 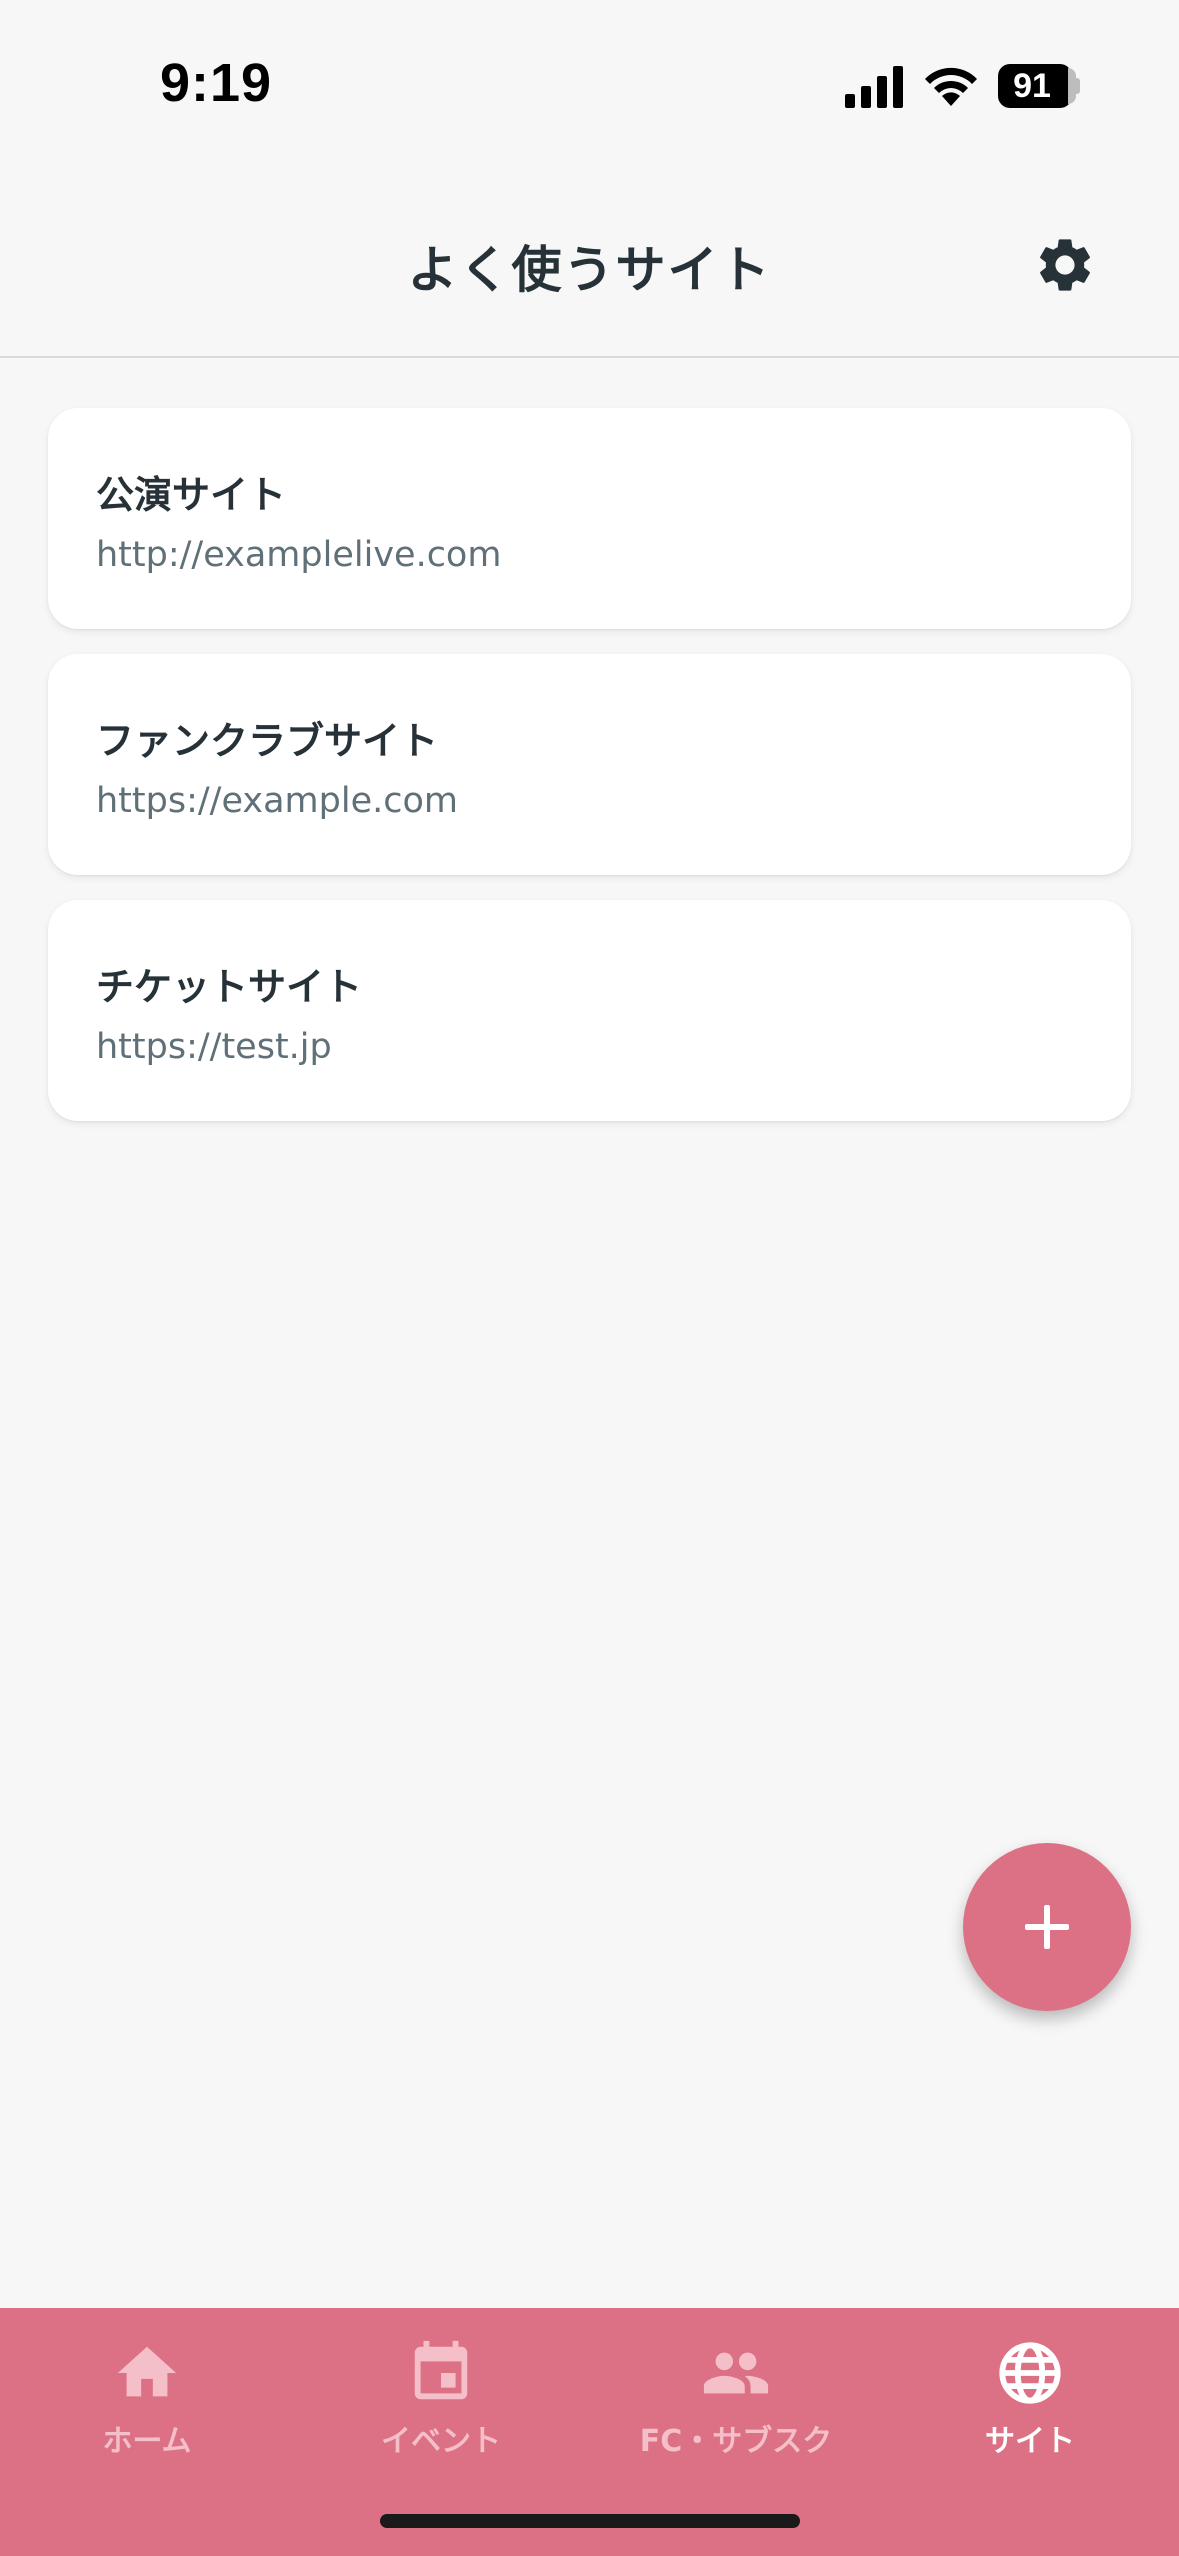 What do you see at coordinates (589, 1010) in the screenshot?
I see `site-card: チケットサイト https://test.jp` at bounding box center [589, 1010].